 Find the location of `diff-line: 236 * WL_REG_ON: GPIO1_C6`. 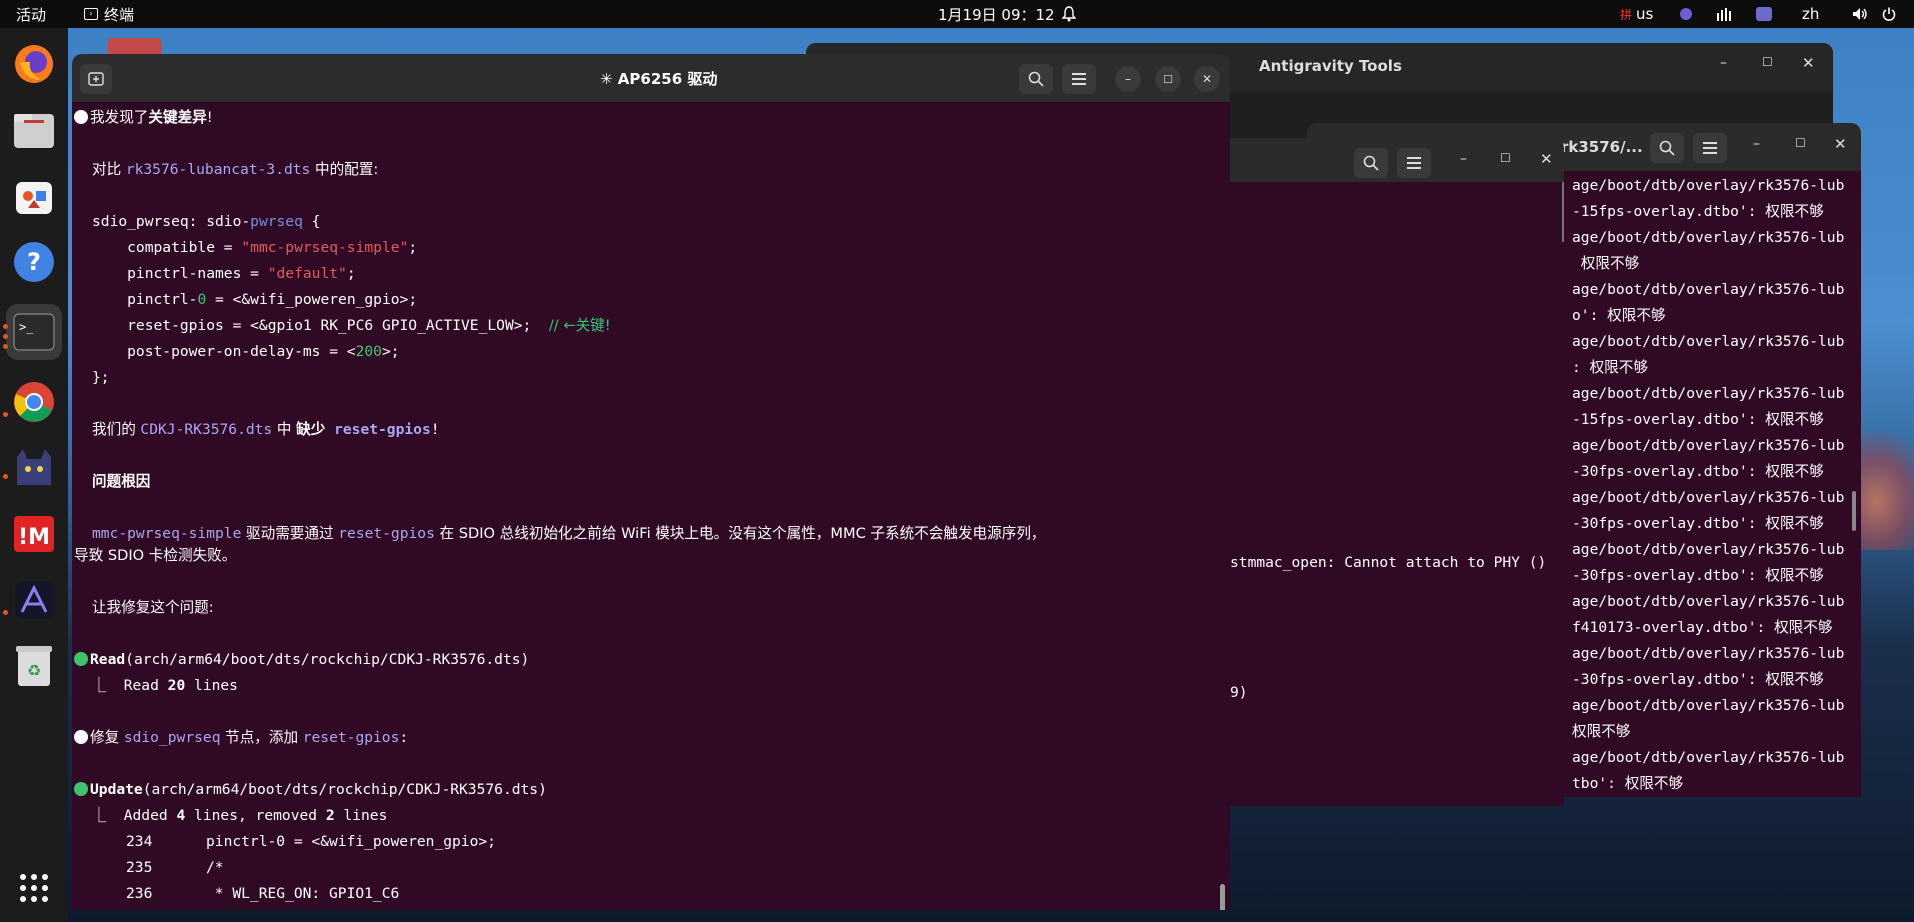

diff-line: 236 * WL_REG_ON: GPIO1_C6 is located at coordinates (263, 893).